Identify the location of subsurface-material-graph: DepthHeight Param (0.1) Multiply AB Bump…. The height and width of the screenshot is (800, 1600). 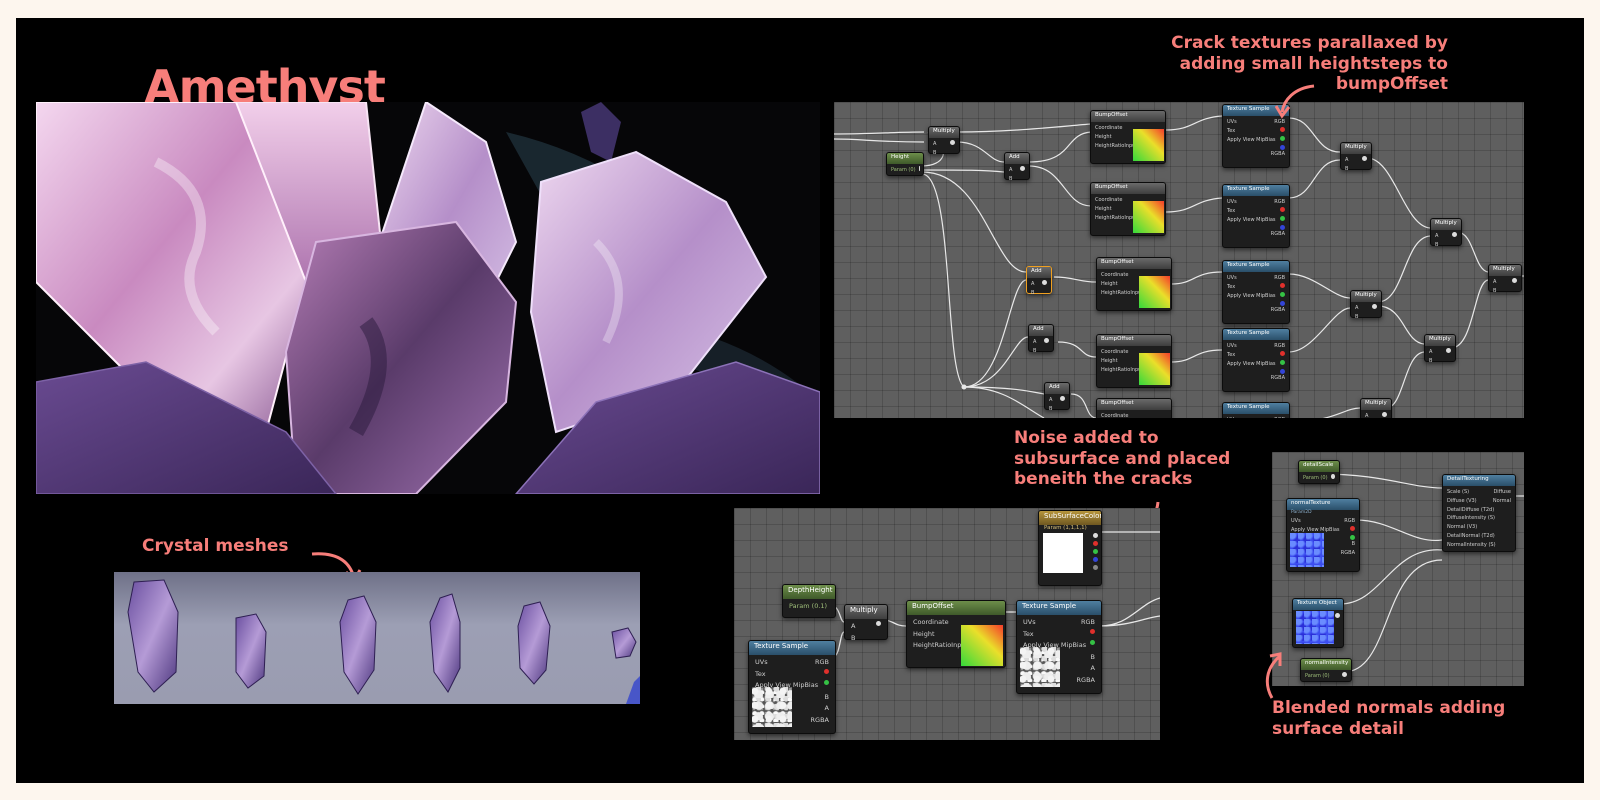
(947, 624).